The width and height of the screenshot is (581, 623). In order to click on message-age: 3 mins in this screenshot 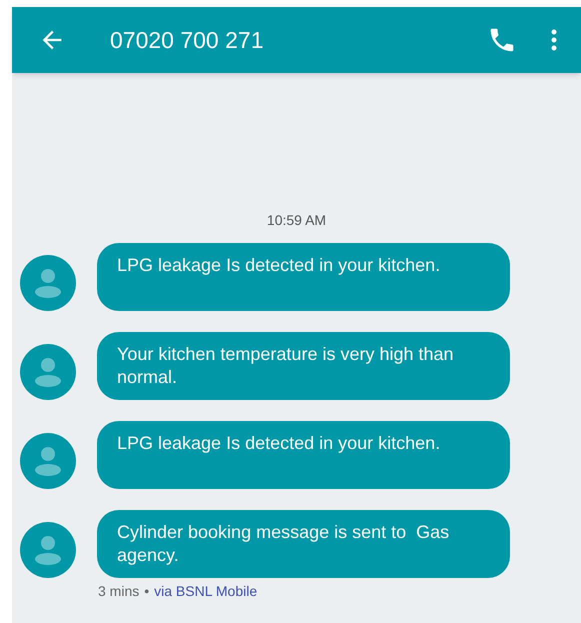, I will do `click(119, 591)`.